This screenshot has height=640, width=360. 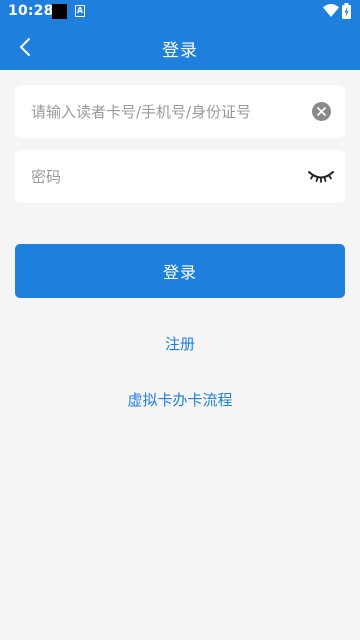 What do you see at coordinates (331, 10) in the screenshot?
I see `wifi-icon` at bounding box center [331, 10].